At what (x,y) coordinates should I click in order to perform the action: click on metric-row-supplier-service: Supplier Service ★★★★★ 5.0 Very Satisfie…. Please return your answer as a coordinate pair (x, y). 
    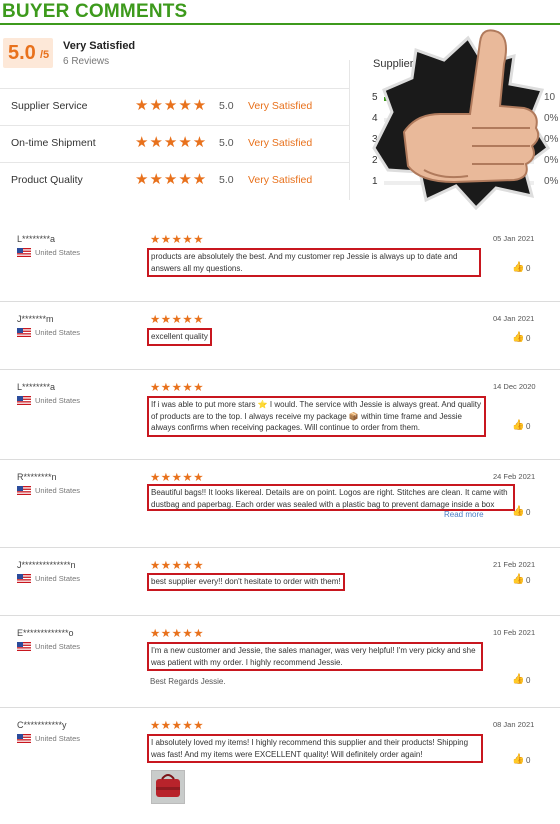
    Looking at the image, I should click on (175, 106).